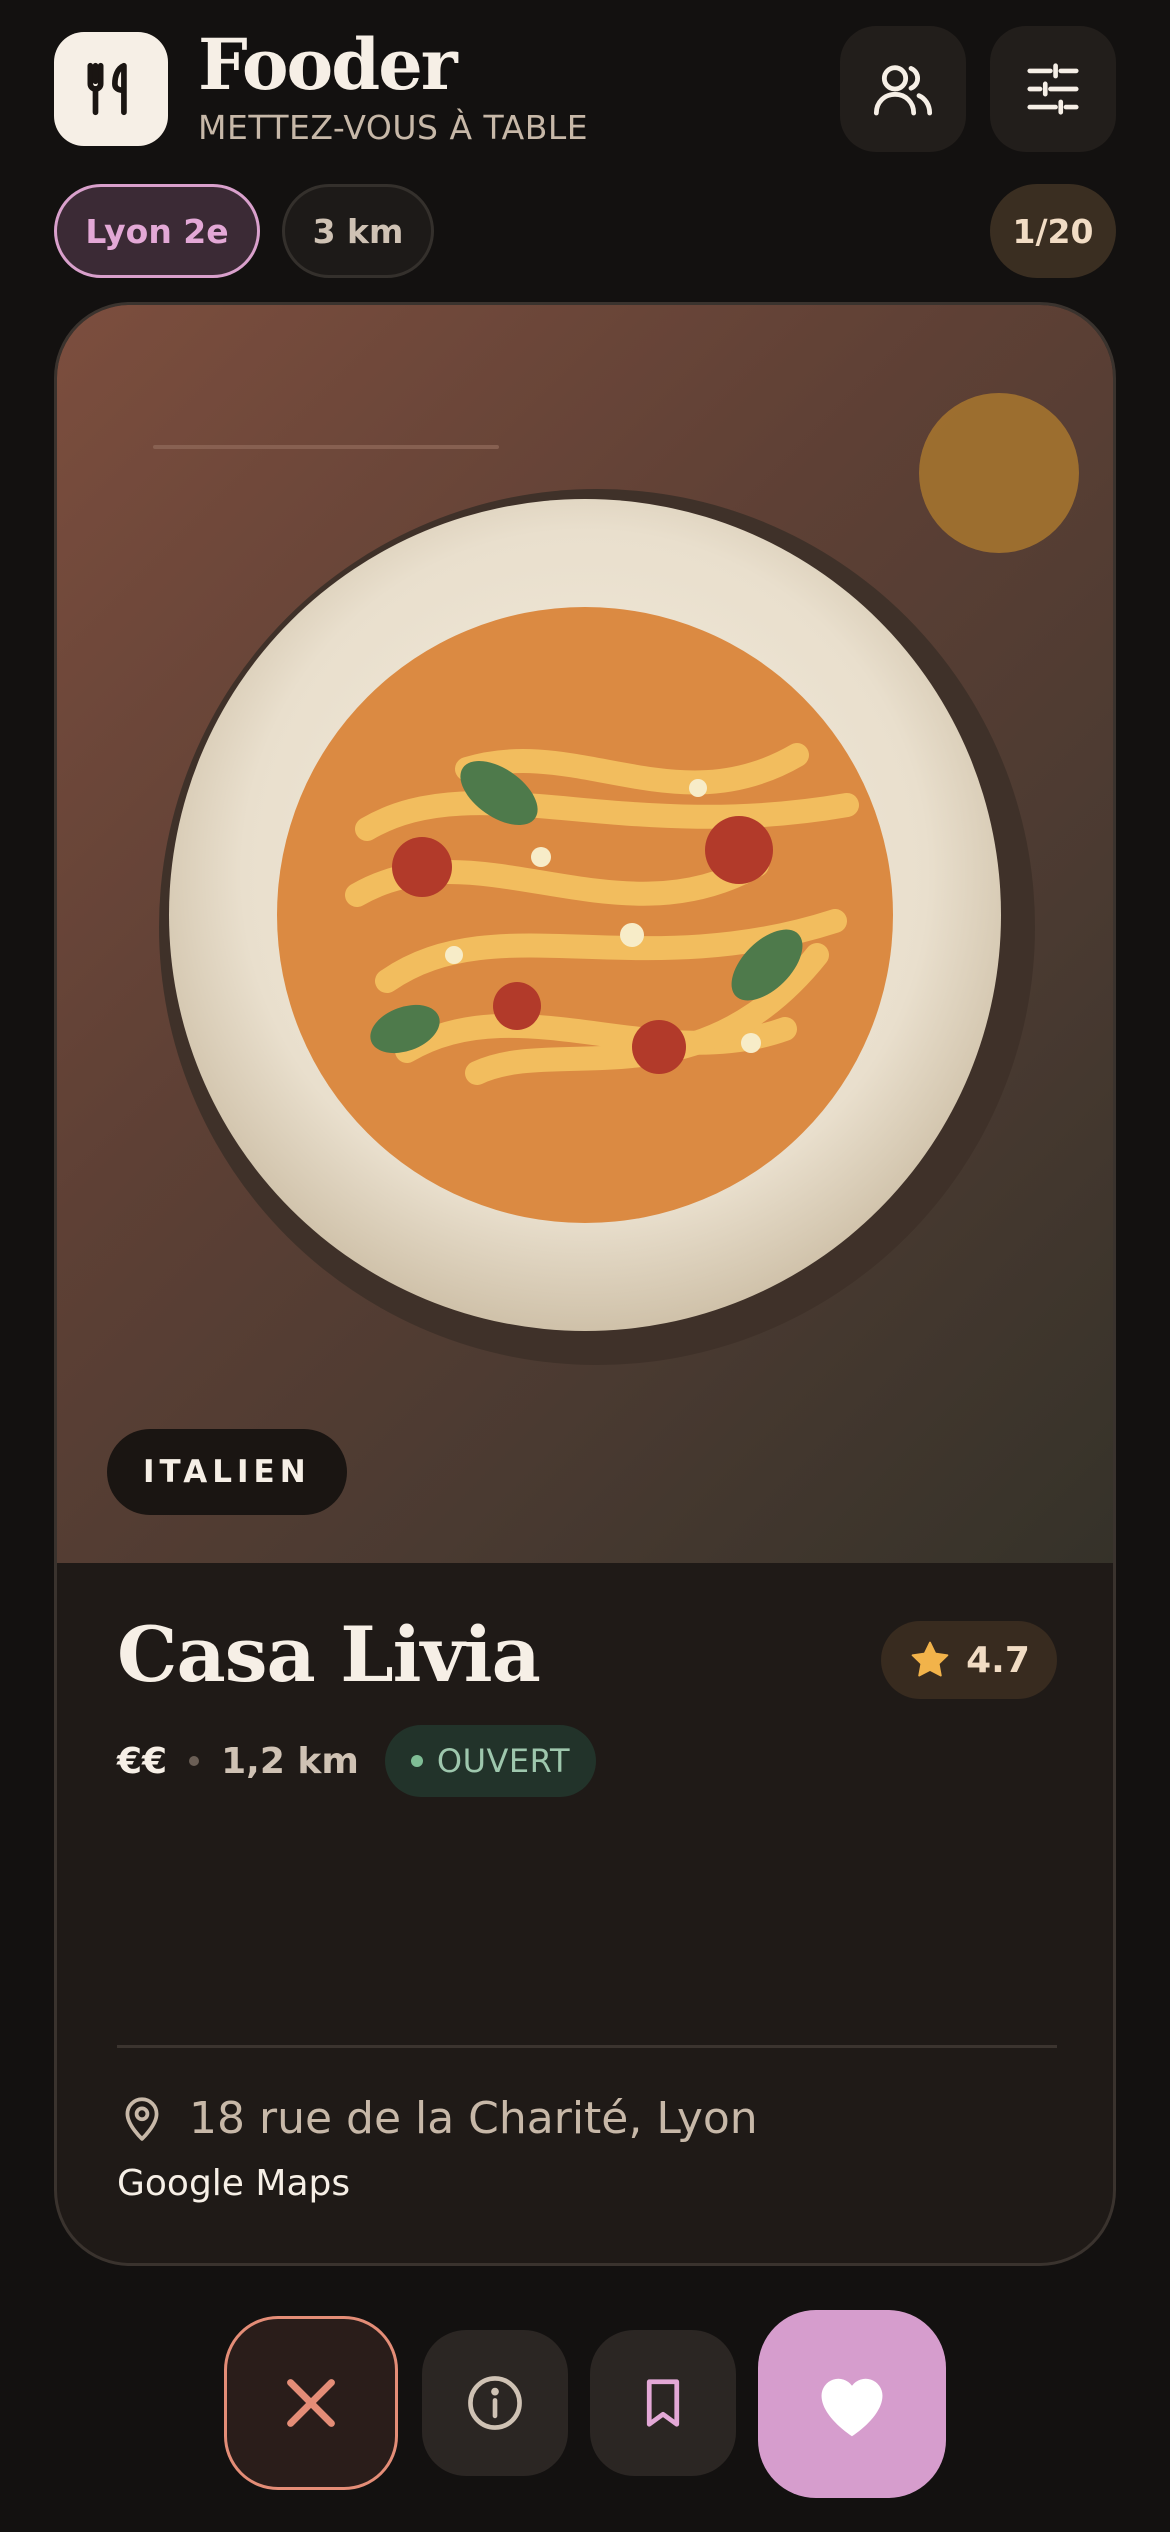  I want to click on distance-text: 1,2 km, so click(290, 1761).